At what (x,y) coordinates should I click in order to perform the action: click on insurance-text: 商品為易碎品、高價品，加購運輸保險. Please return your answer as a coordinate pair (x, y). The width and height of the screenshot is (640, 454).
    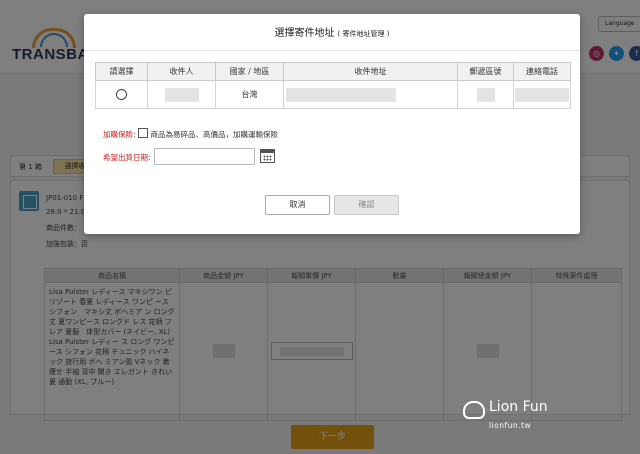
    Looking at the image, I should click on (214, 134).